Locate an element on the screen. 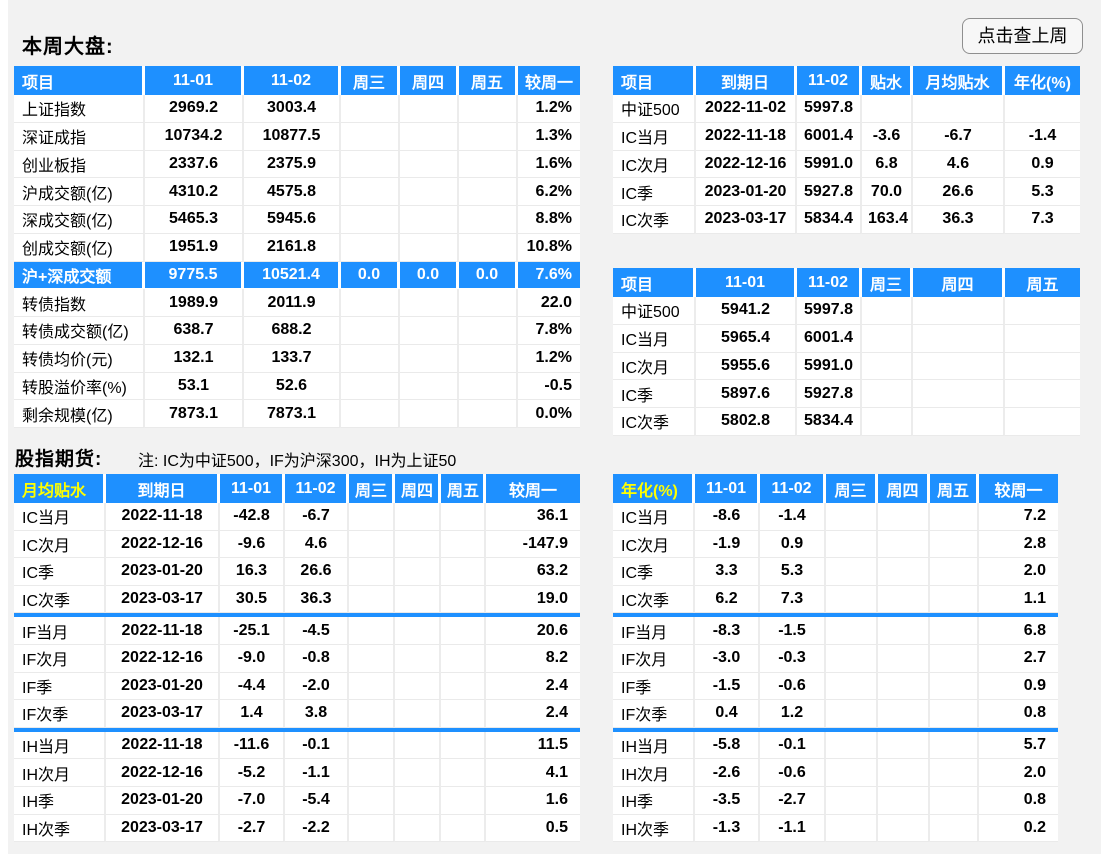  value-cell: 0.5 is located at coordinates (533, 828).